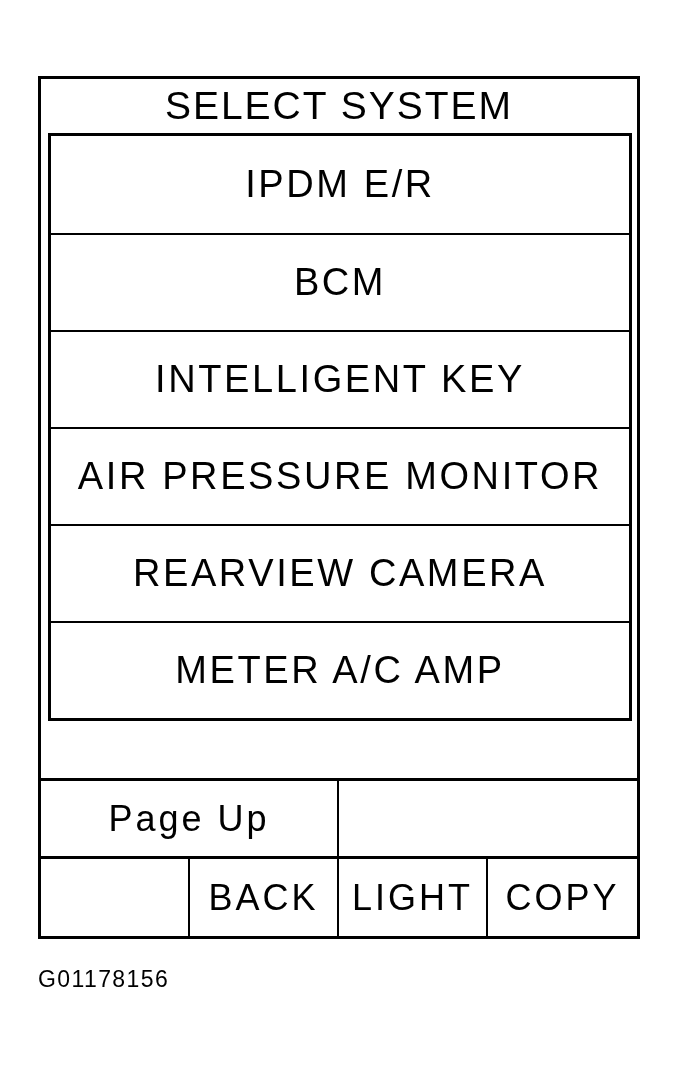 This screenshot has width=679, height=1070. What do you see at coordinates (104, 979) in the screenshot?
I see `figure-code: G01178156` at bounding box center [104, 979].